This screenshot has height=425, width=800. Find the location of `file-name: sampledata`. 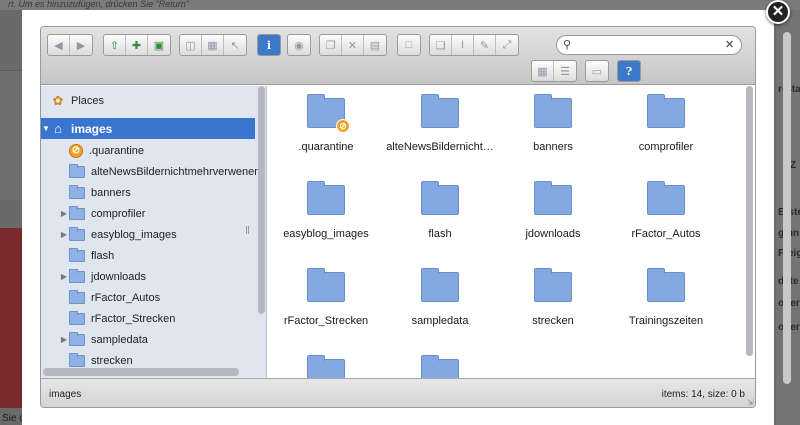

file-name: sampledata is located at coordinates (440, 321).